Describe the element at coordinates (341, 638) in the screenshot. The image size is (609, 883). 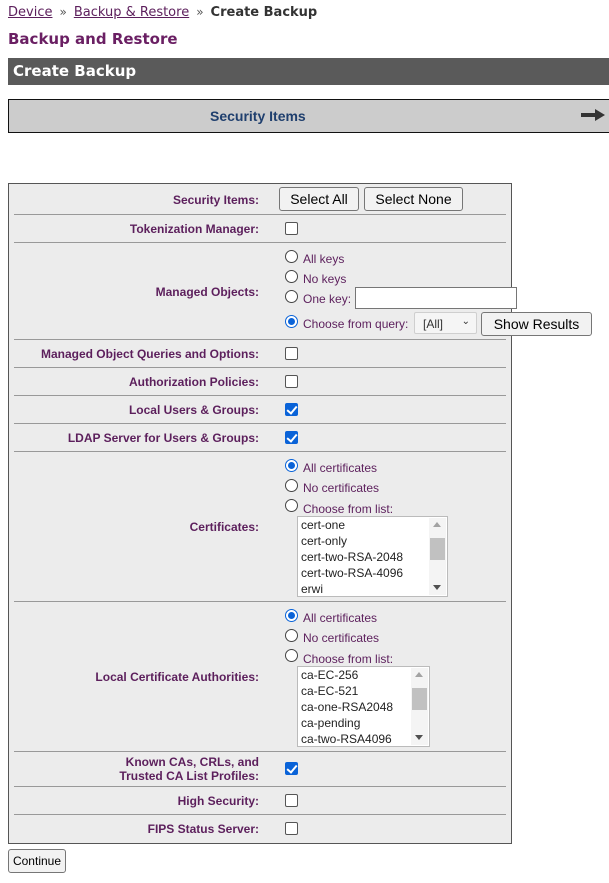
I see `no-ca-certificates-label: No certificates` at that location.